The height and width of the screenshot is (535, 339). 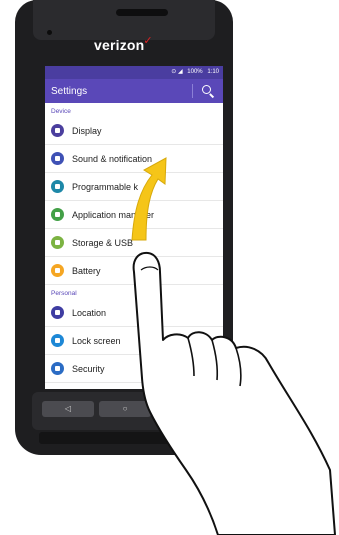 What do you see at coordinates (213, 72) in the screenshot?
I see `status-time: 1:10` at bounding box center [213, 72].